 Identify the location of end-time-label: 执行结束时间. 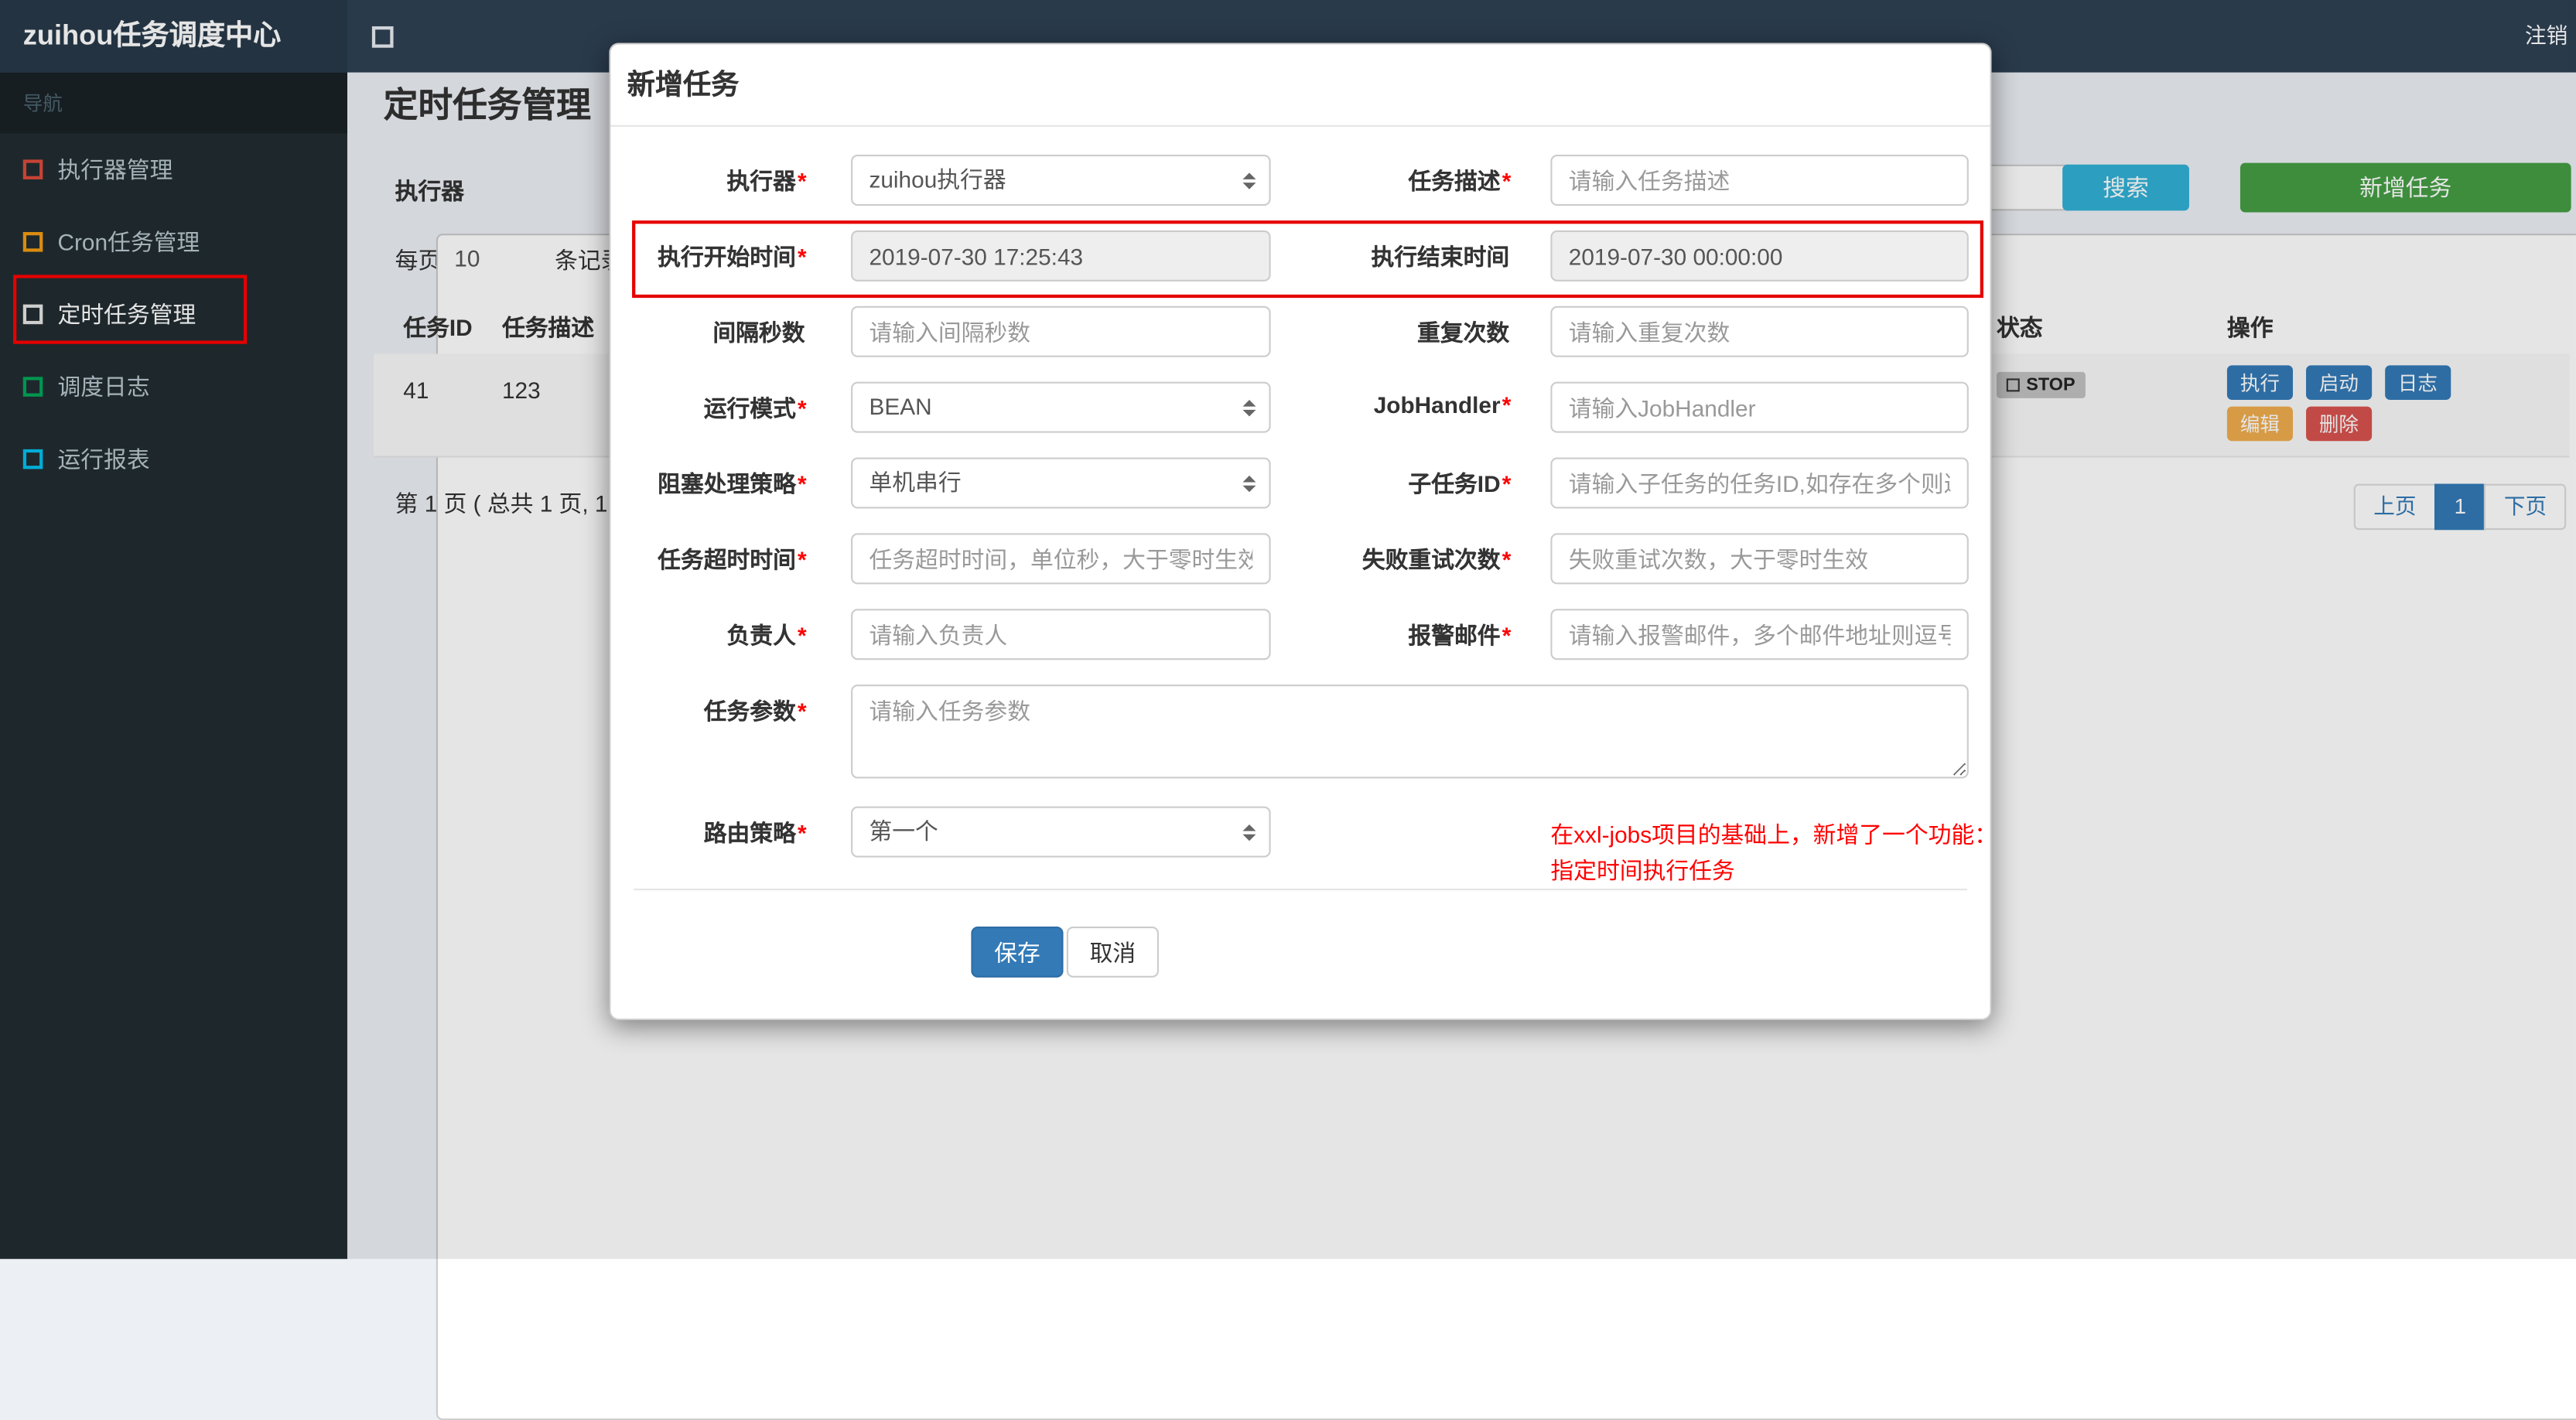
(1440, 256).